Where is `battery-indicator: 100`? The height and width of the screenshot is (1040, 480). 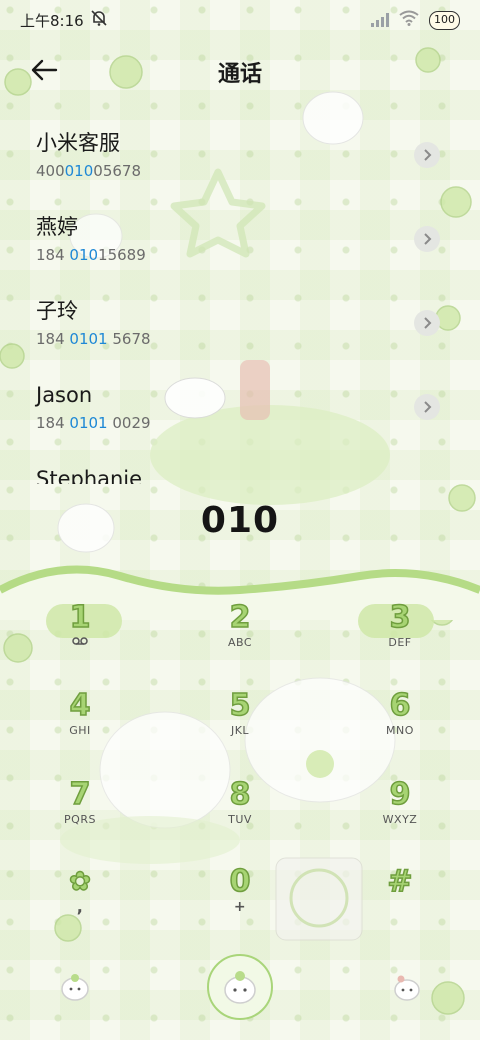 battery-indicator: 100 is located at coordinates (444, 20).